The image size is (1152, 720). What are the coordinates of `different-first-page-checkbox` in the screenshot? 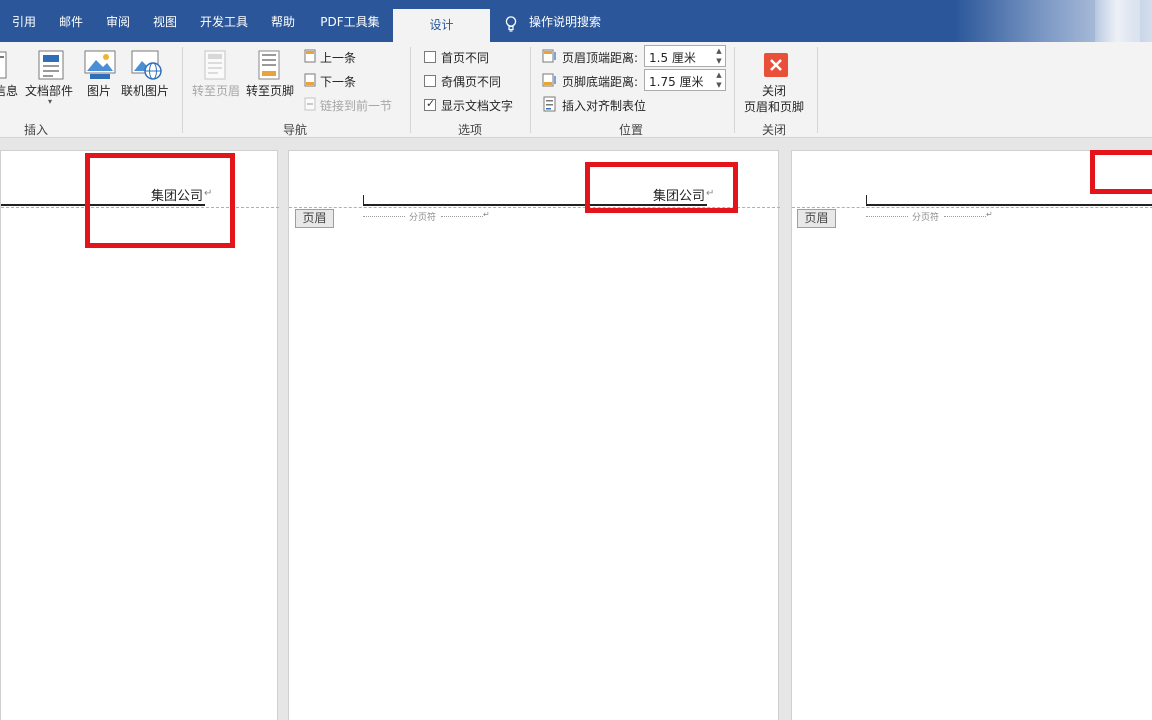 It's located at (430, 57).